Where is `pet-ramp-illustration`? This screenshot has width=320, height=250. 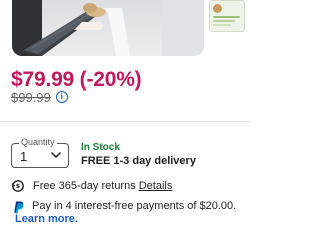
pet-ramp-illustration is located at coordinates (108, 28).